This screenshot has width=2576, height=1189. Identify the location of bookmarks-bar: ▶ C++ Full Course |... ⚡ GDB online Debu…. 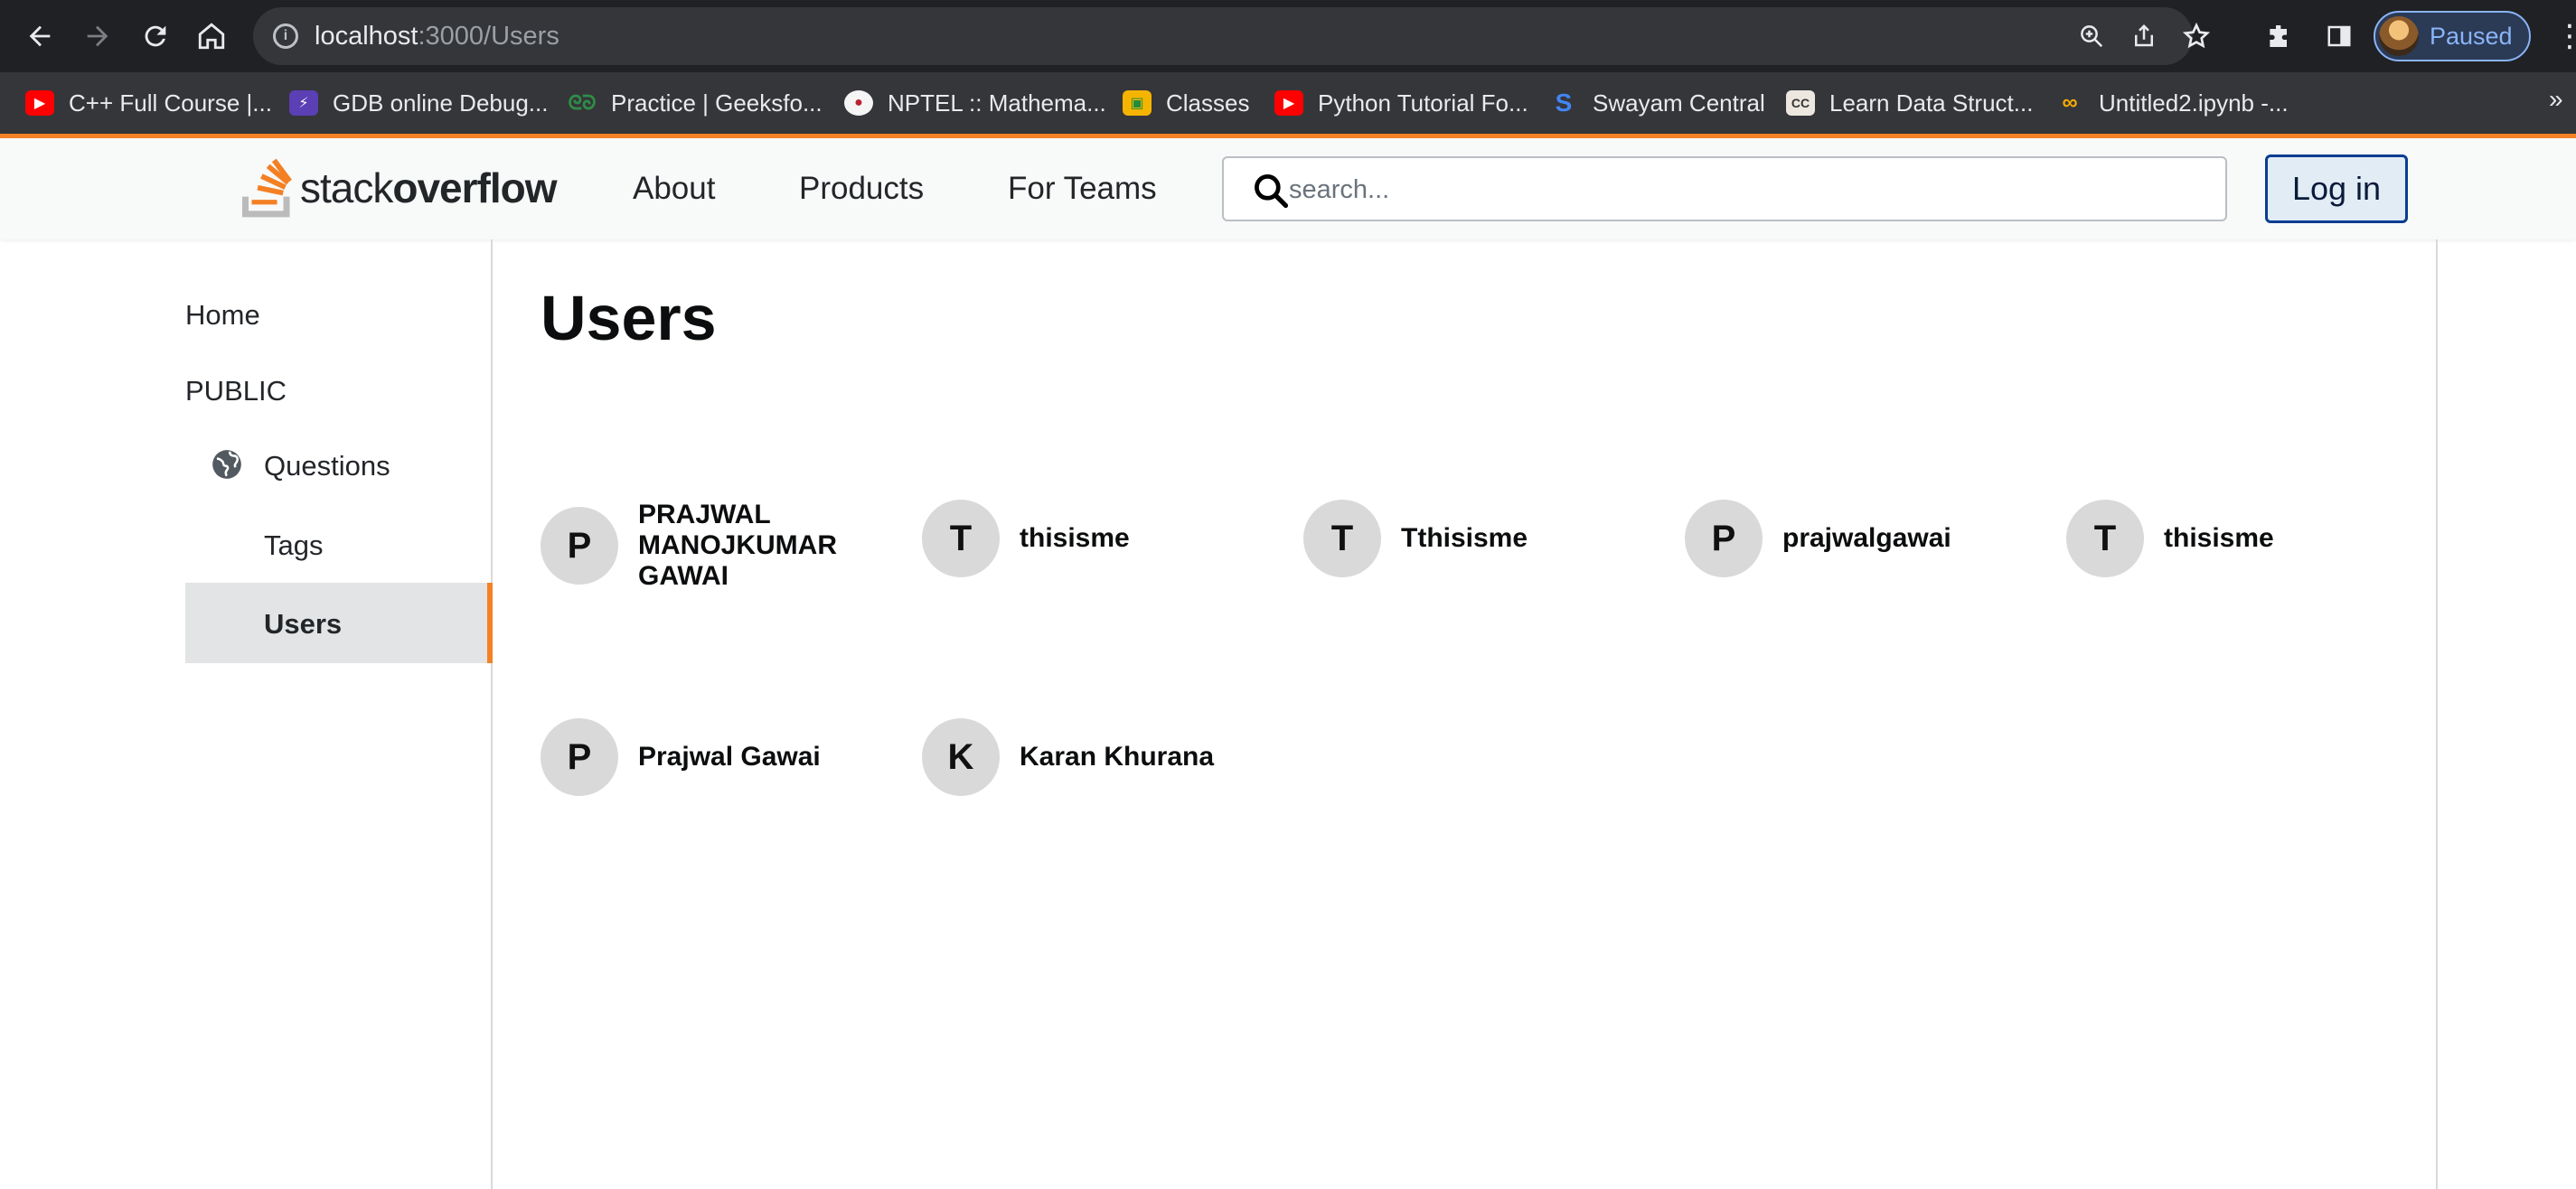
(1288, 103).